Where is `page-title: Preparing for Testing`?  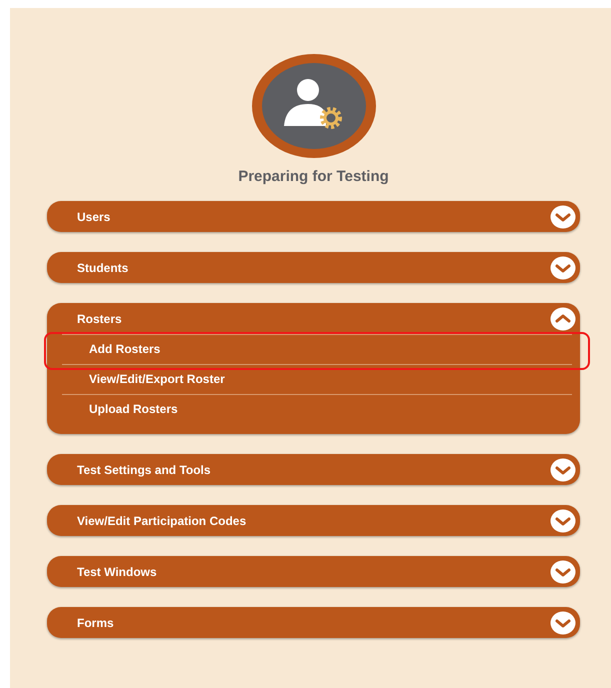
page-title: Preparing for Testing is located at coordinates (313, 176).